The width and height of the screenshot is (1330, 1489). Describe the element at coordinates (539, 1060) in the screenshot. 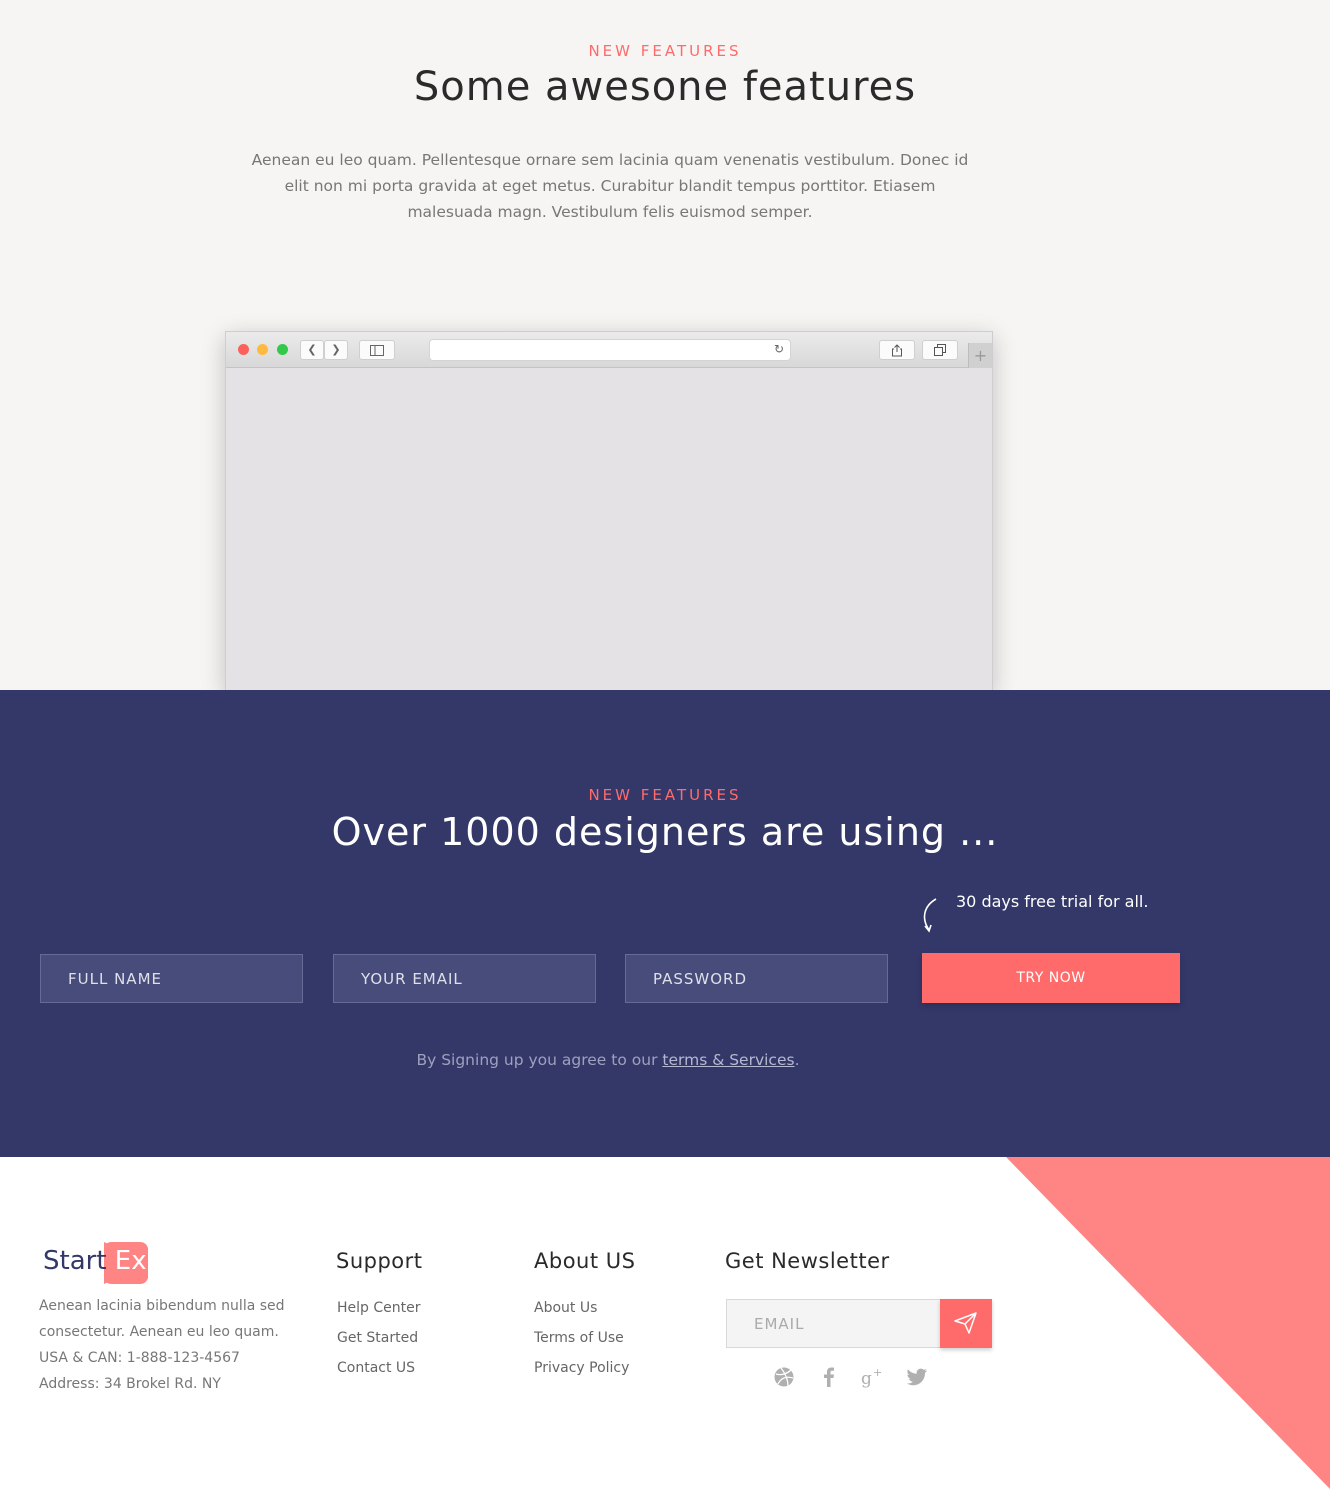

I see `terms-prefix: By Signing up you agree to our` at that location.